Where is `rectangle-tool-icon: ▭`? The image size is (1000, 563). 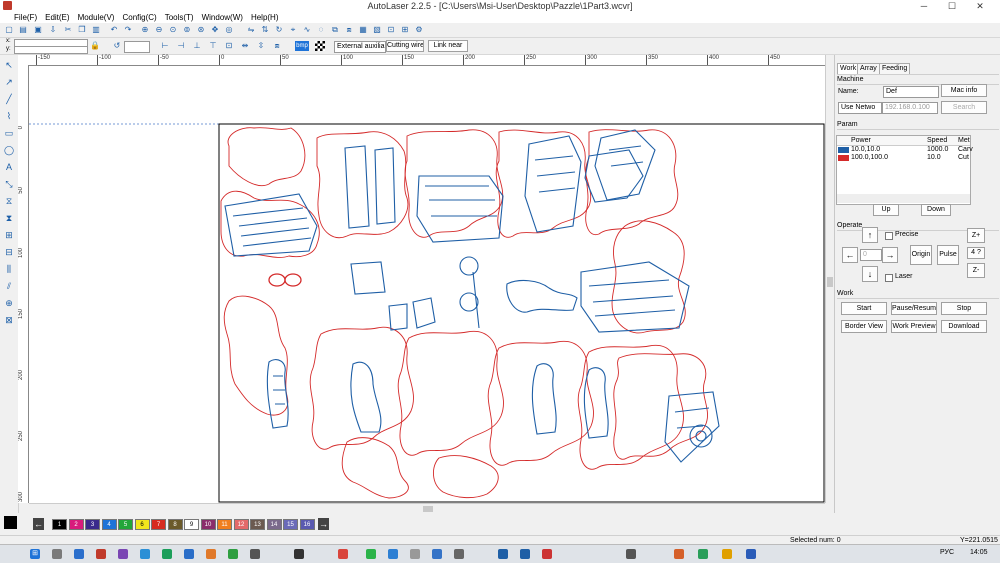 rectangle-tool-icon: ▭ is located at coordinates (9, 133).